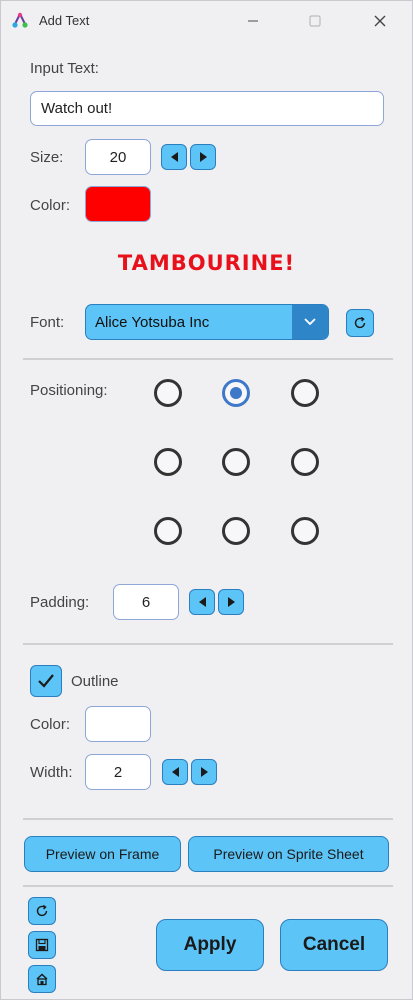 The height and width of the screenshot is (1000, 413). Describe the element at coordinates (206, 263) in the screenshot. I see `font-preview-text: TAMBOURINE!` at that location.